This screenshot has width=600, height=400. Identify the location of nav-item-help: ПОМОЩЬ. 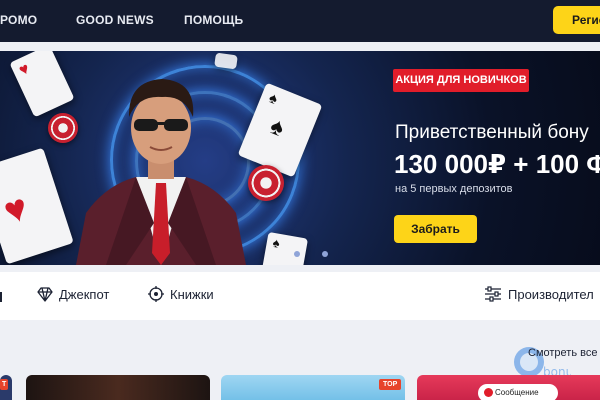
(213, 20).